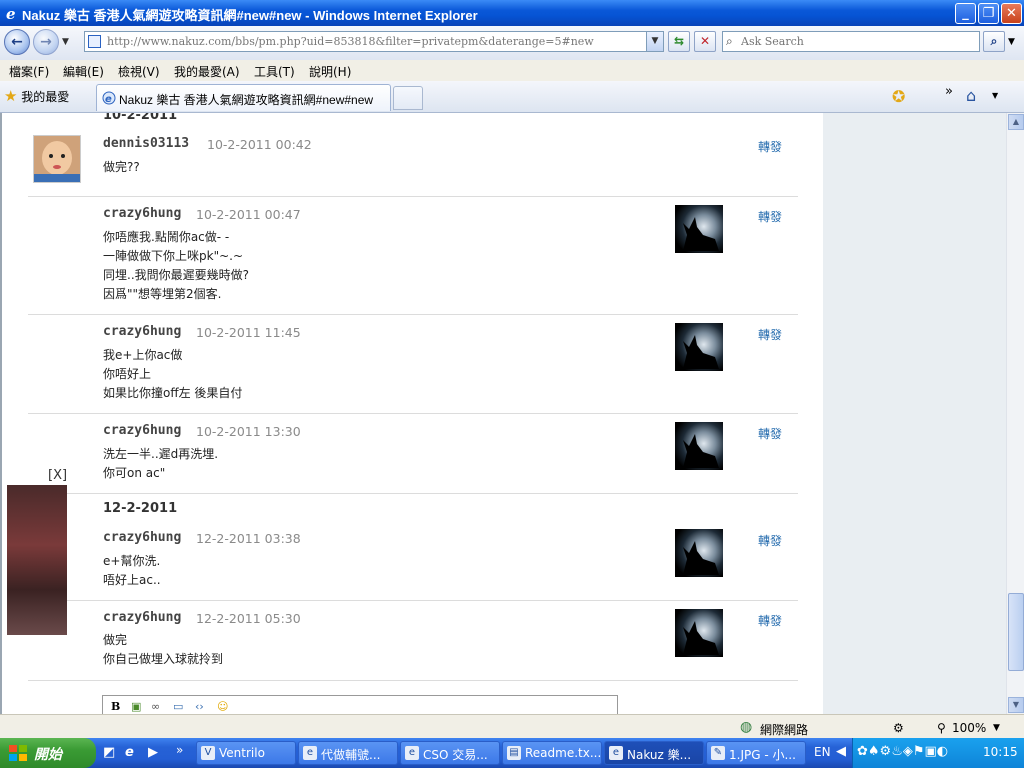  I want to click on quicklaunch-ie-icon: e, so click(129, 752).